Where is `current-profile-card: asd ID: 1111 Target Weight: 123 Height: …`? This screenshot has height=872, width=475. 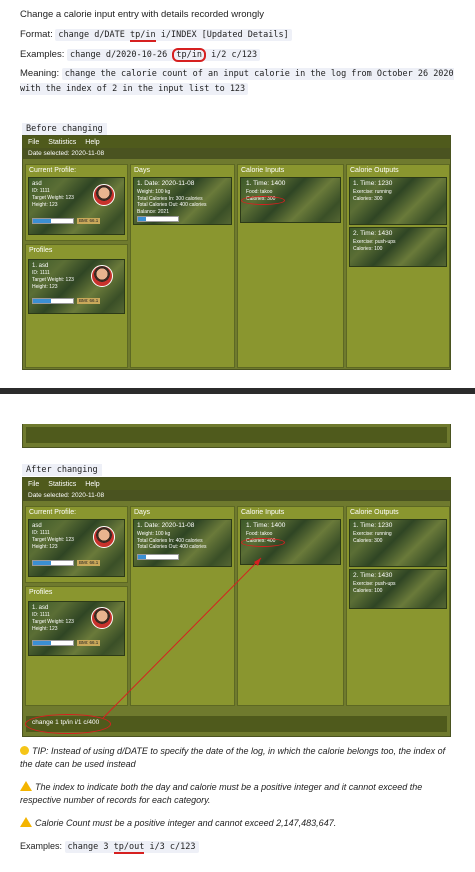 current-profile-card: asd ID: 1111 Target Weight: 123 Height: … is located at coordinates (76, 206).